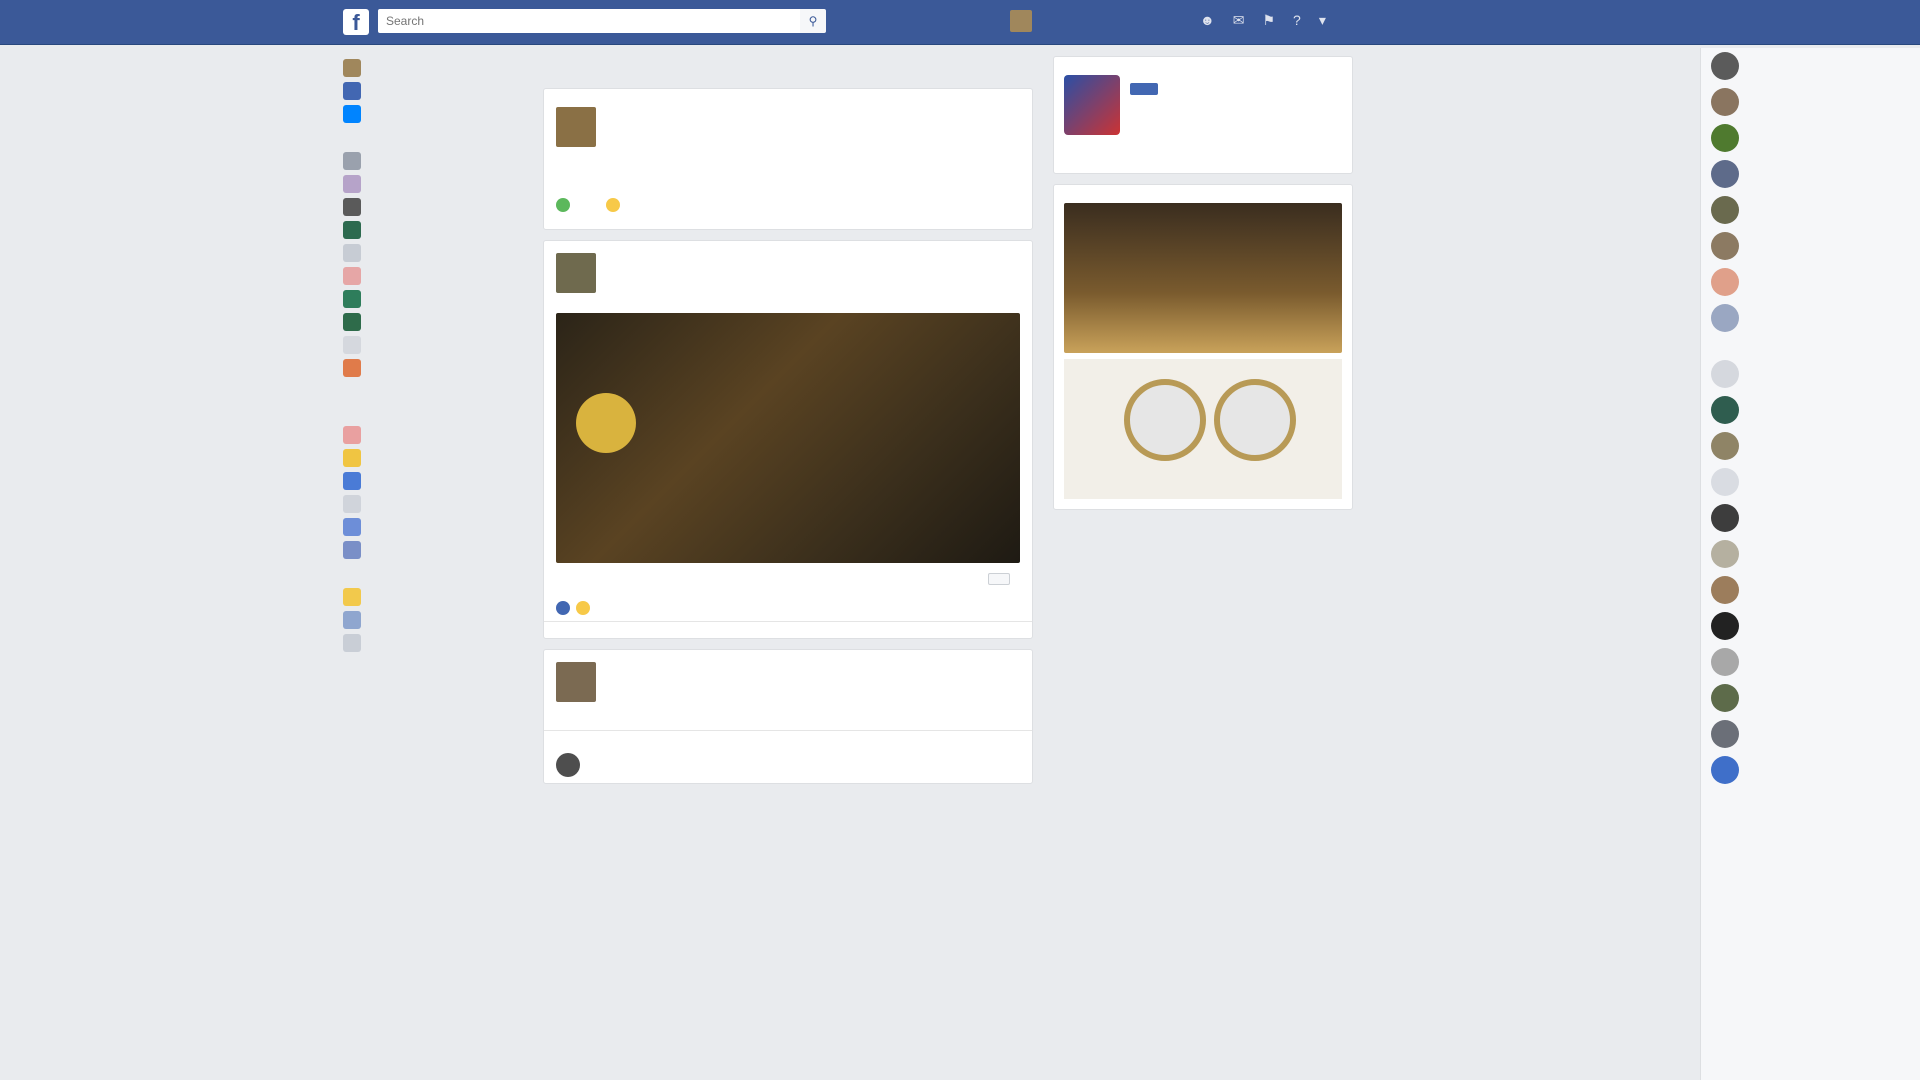 Image resolution: width=1920 pixels, height=1080 pixels. I want to click on right-column, so click(1203, 288).